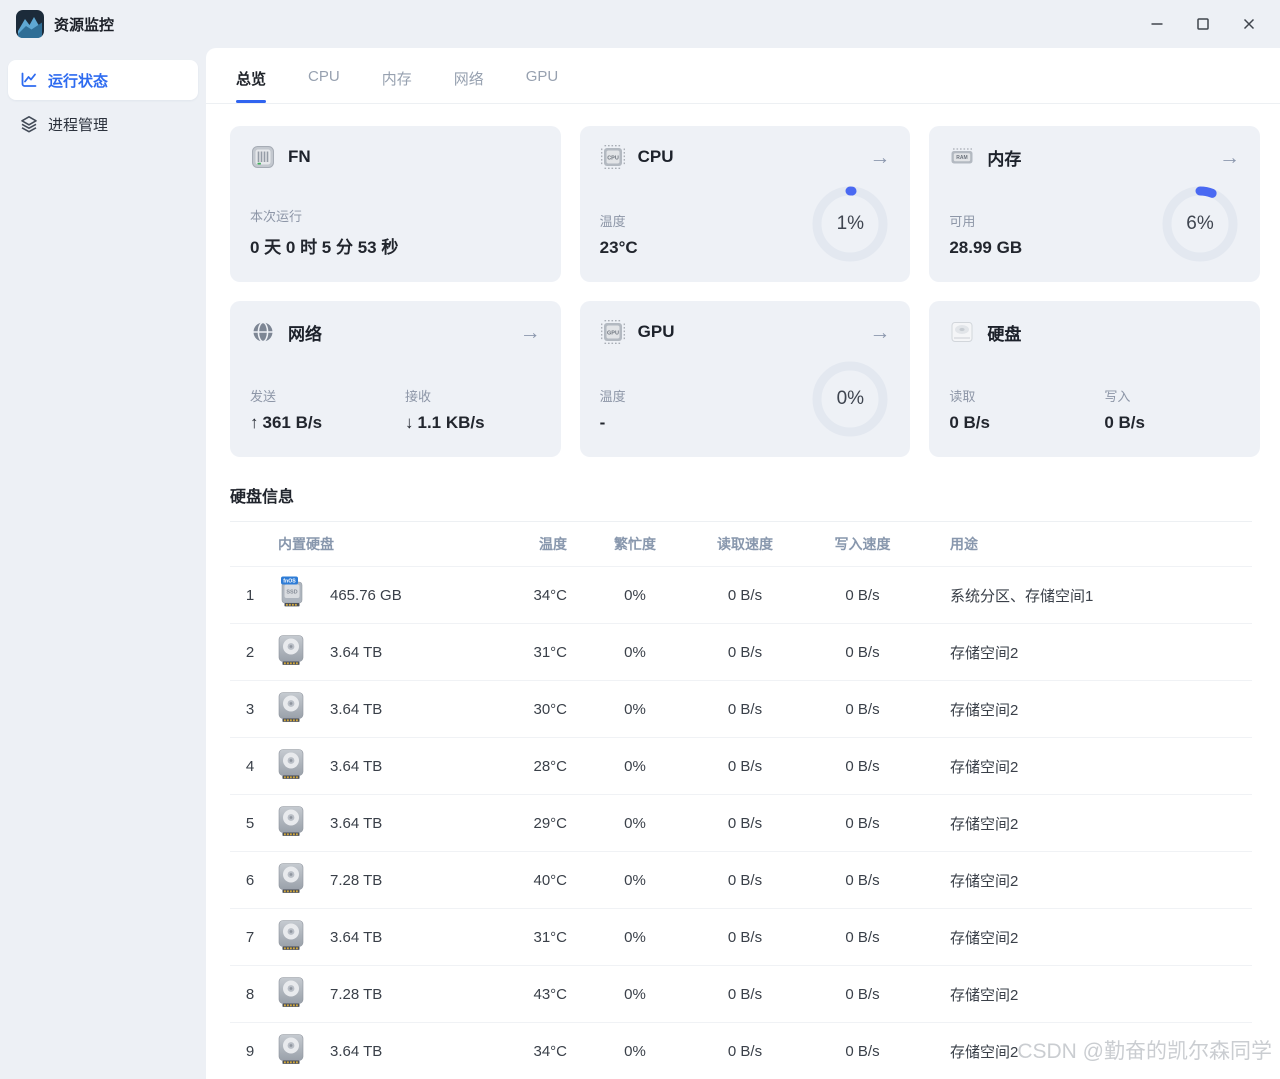  Describe the element at coordinates (250, 937) in the screenshot. I see `disk-row-index: 7` at that location.